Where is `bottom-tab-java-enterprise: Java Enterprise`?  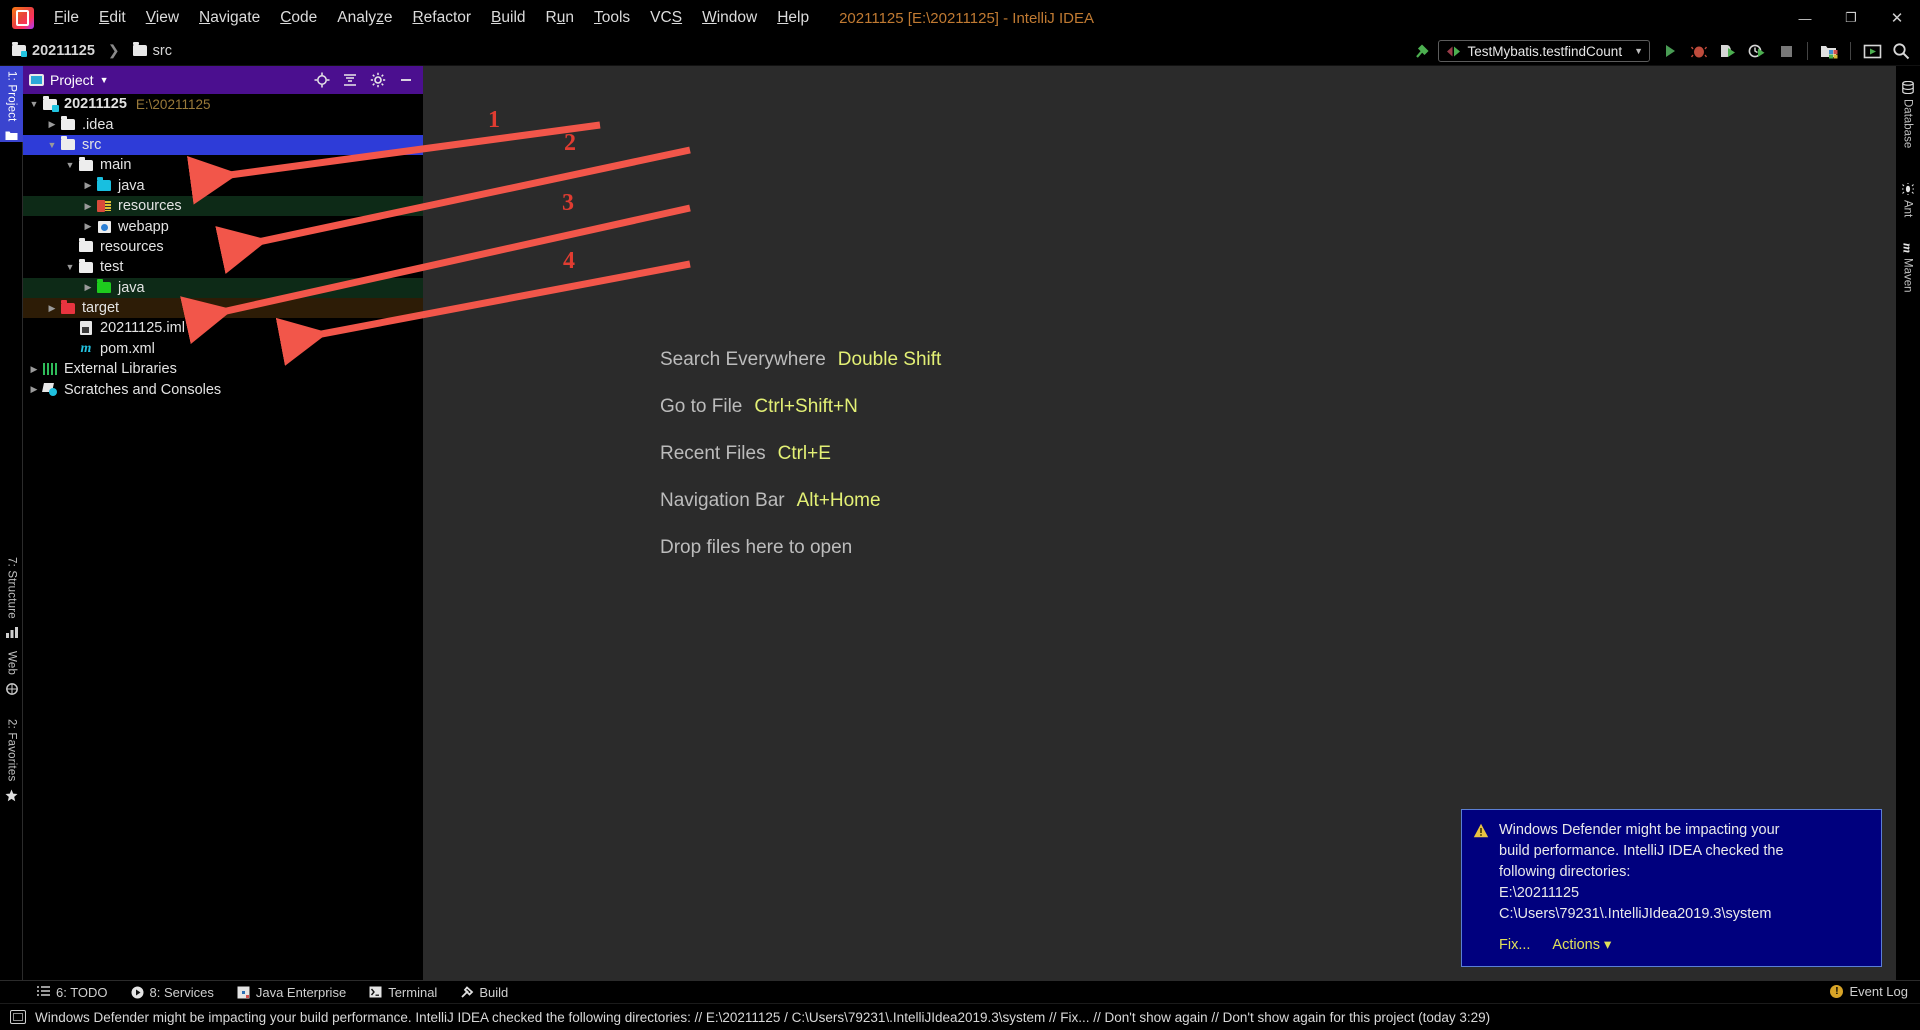 bottom-tab-java-enterprise: Java Enterprise is located at coordinates (291, 992).